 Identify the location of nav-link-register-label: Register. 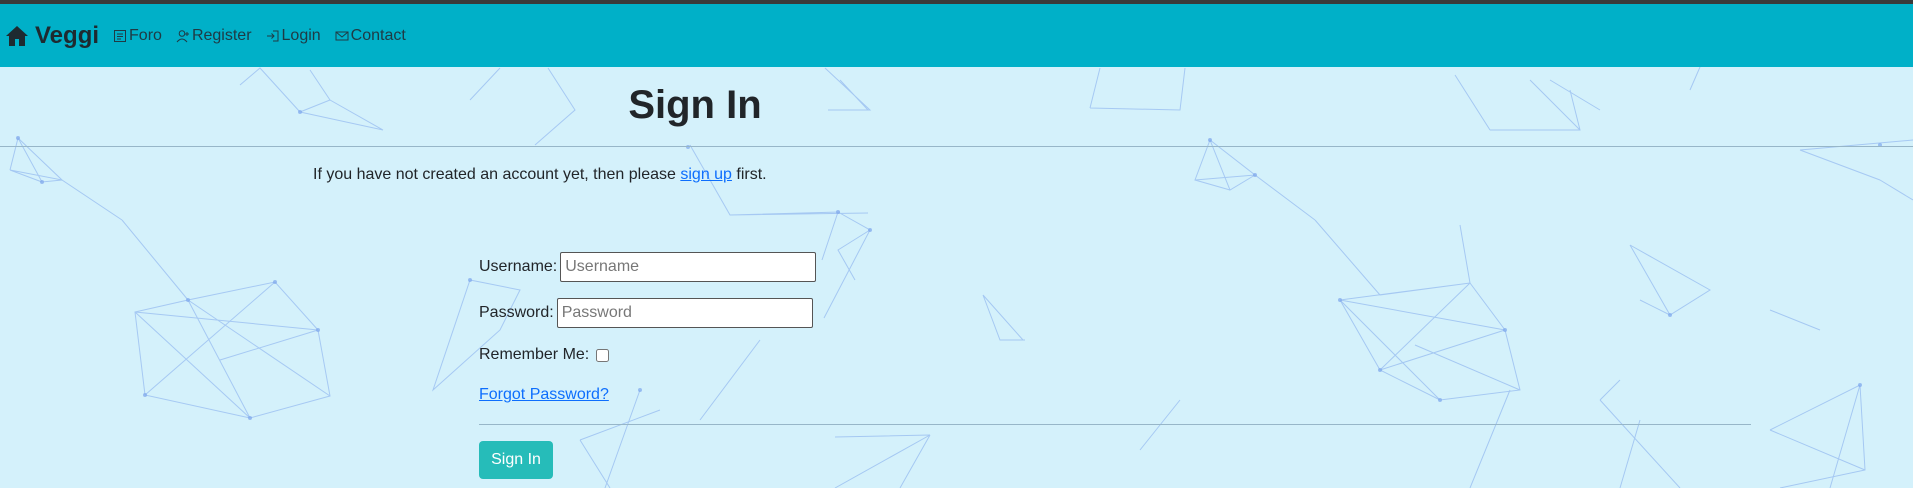
(221, 35).